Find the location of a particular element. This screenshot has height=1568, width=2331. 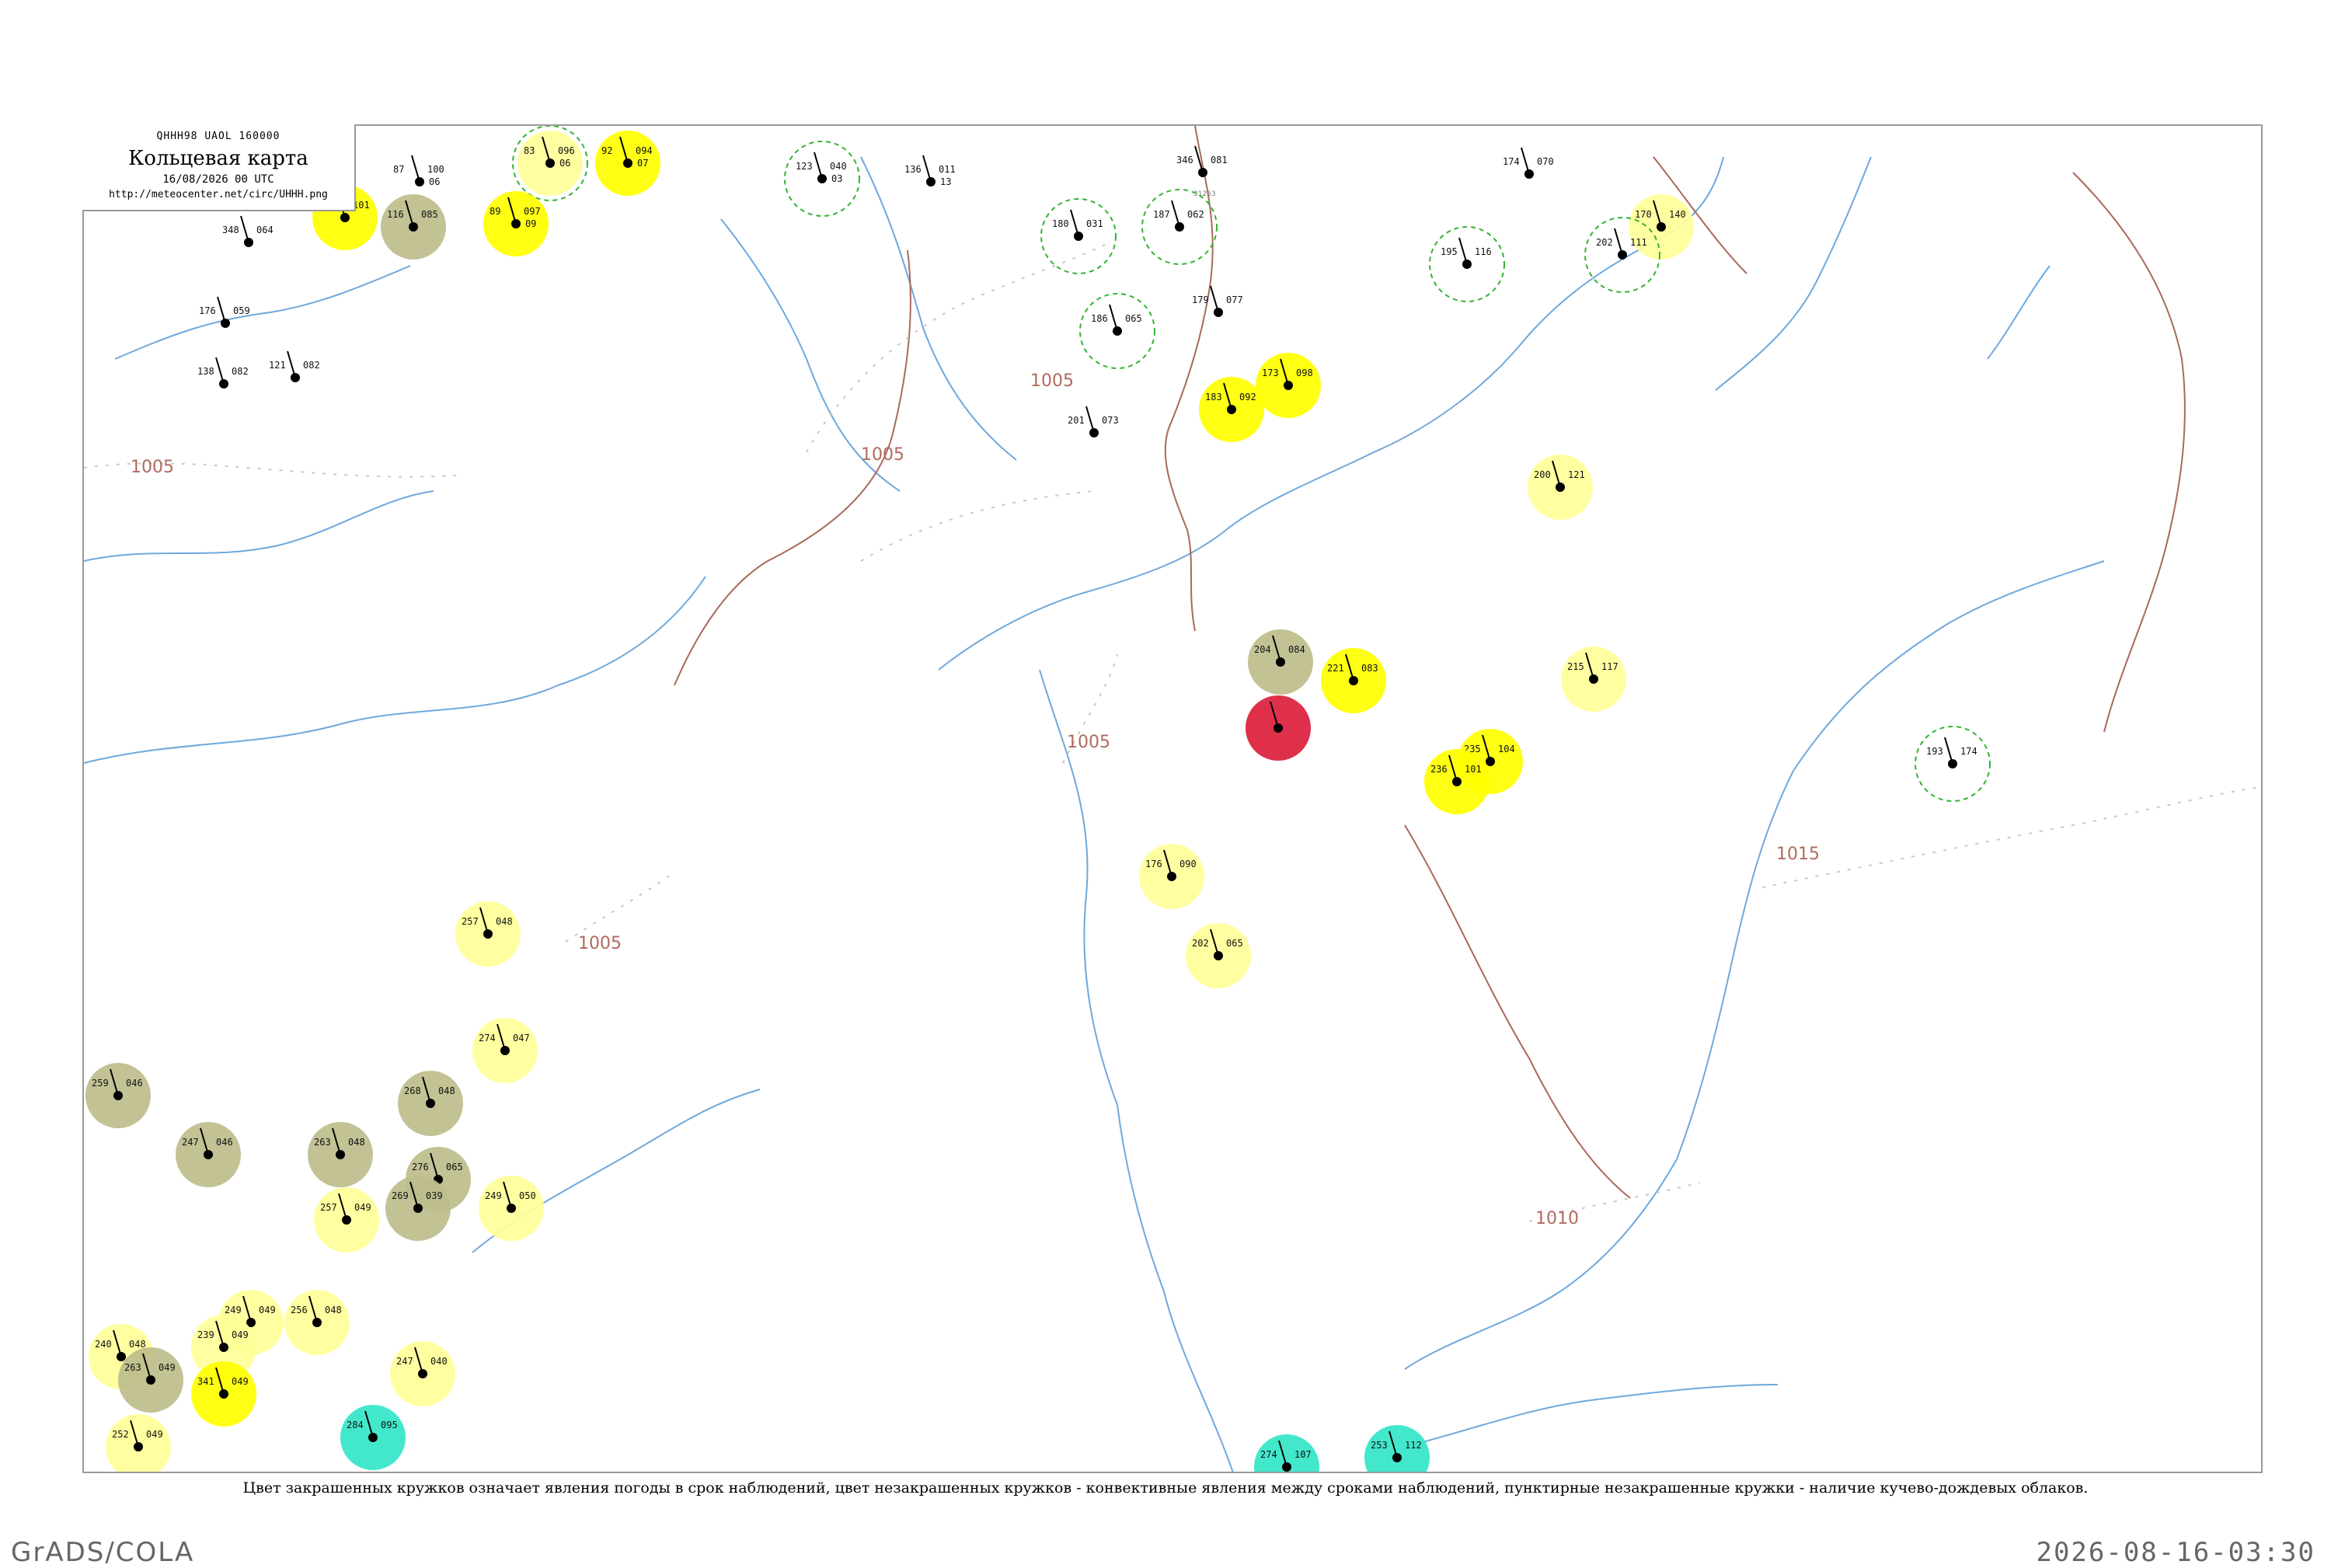

weather-station: 092 183 is located at coordinates (1231, 409).